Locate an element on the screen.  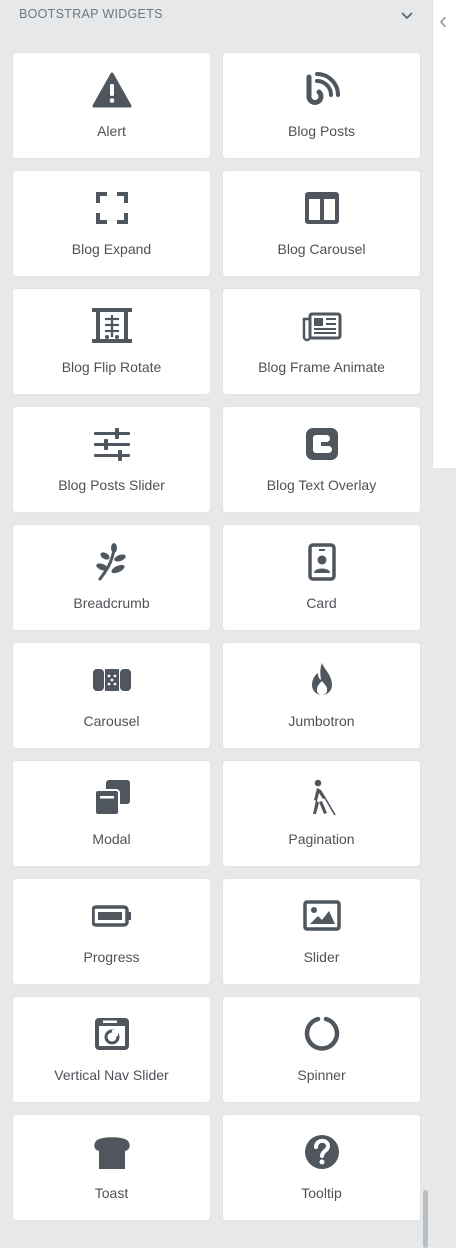
widget-label: Alert is located at coordinates (111, 131).